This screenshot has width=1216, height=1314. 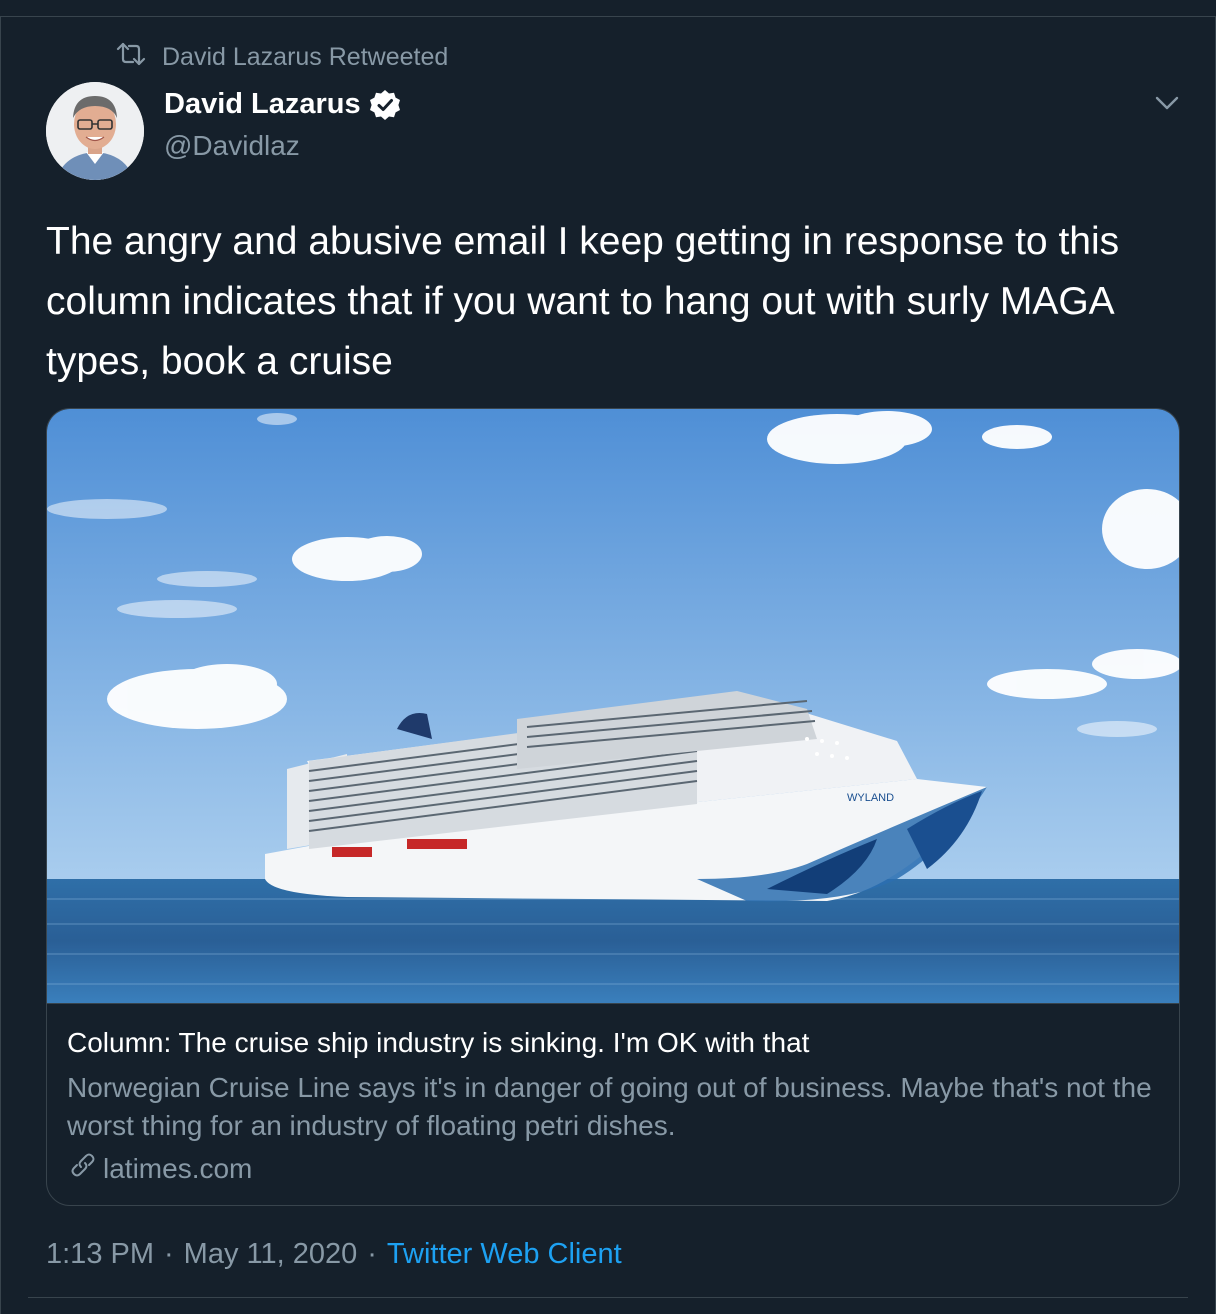 What do you see at coordinates (0, 665) in the screenshot?
I see `left-border` at bounding box center [0, 665].